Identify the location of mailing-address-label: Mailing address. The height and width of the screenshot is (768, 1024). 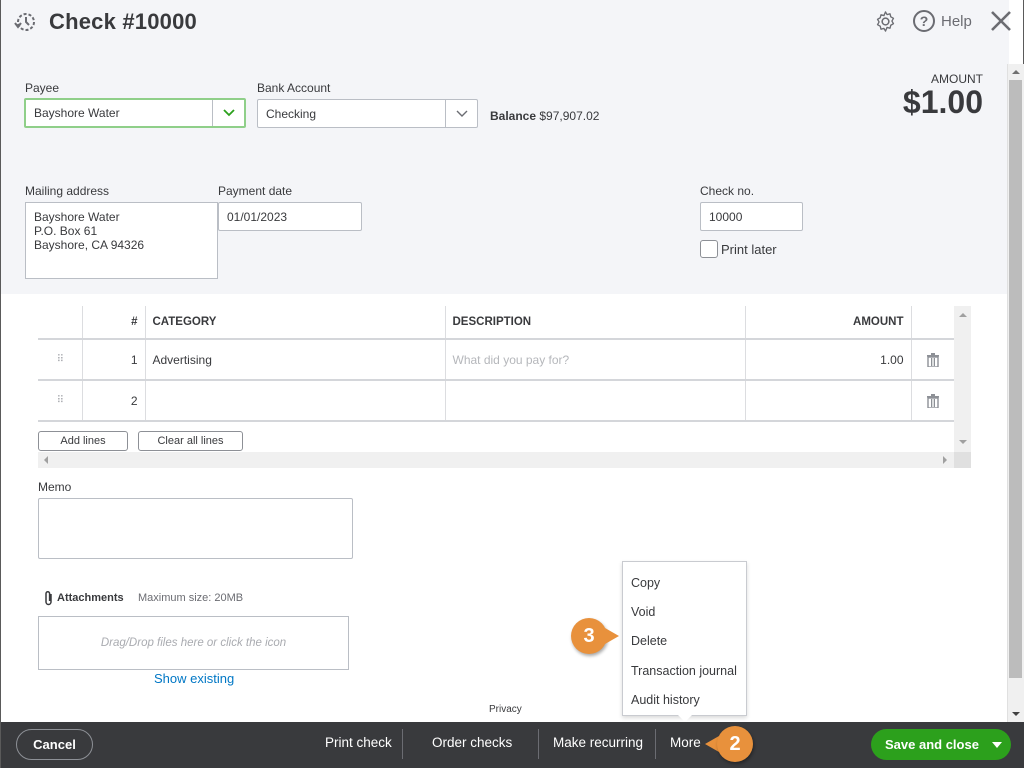
(67, 191).